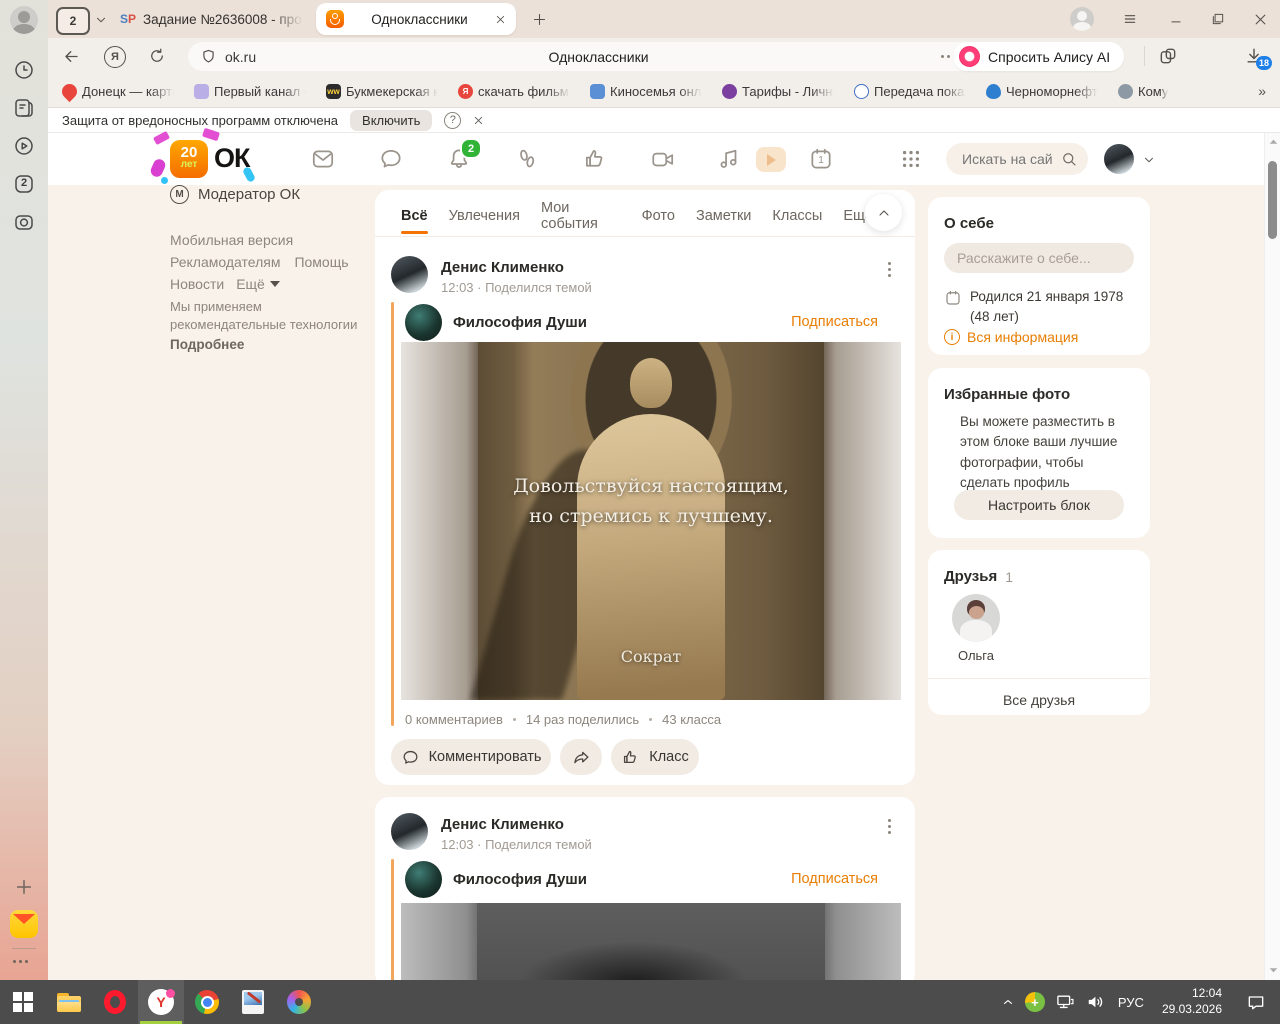  I want to click on subscribe-link: Подписаться, so click(834, 322).